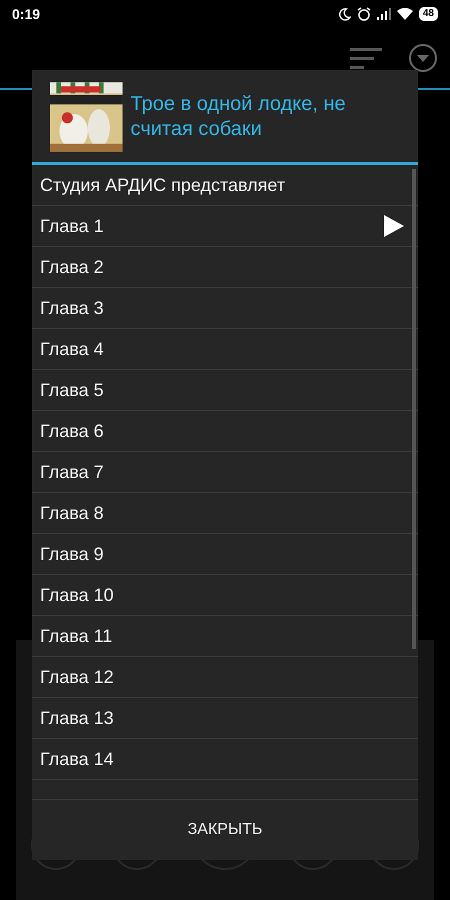 The width and height of the screenshot is (450, 900). Describe the element at coordinates (72, 226) in the screenshot. I see `chapter-label: Глава 1` at that location.